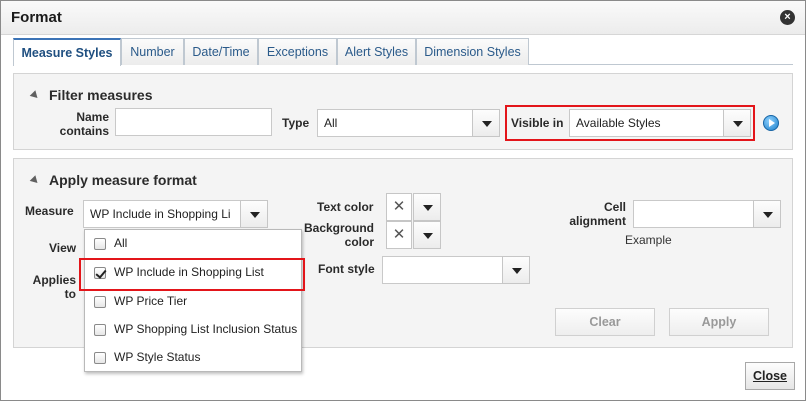 The width and height of the screenshot is (806, 401). What do you see at coordinates (787, 17) in the screenshot?
I see `close-icon: ×` at bounding box center [787, 17].